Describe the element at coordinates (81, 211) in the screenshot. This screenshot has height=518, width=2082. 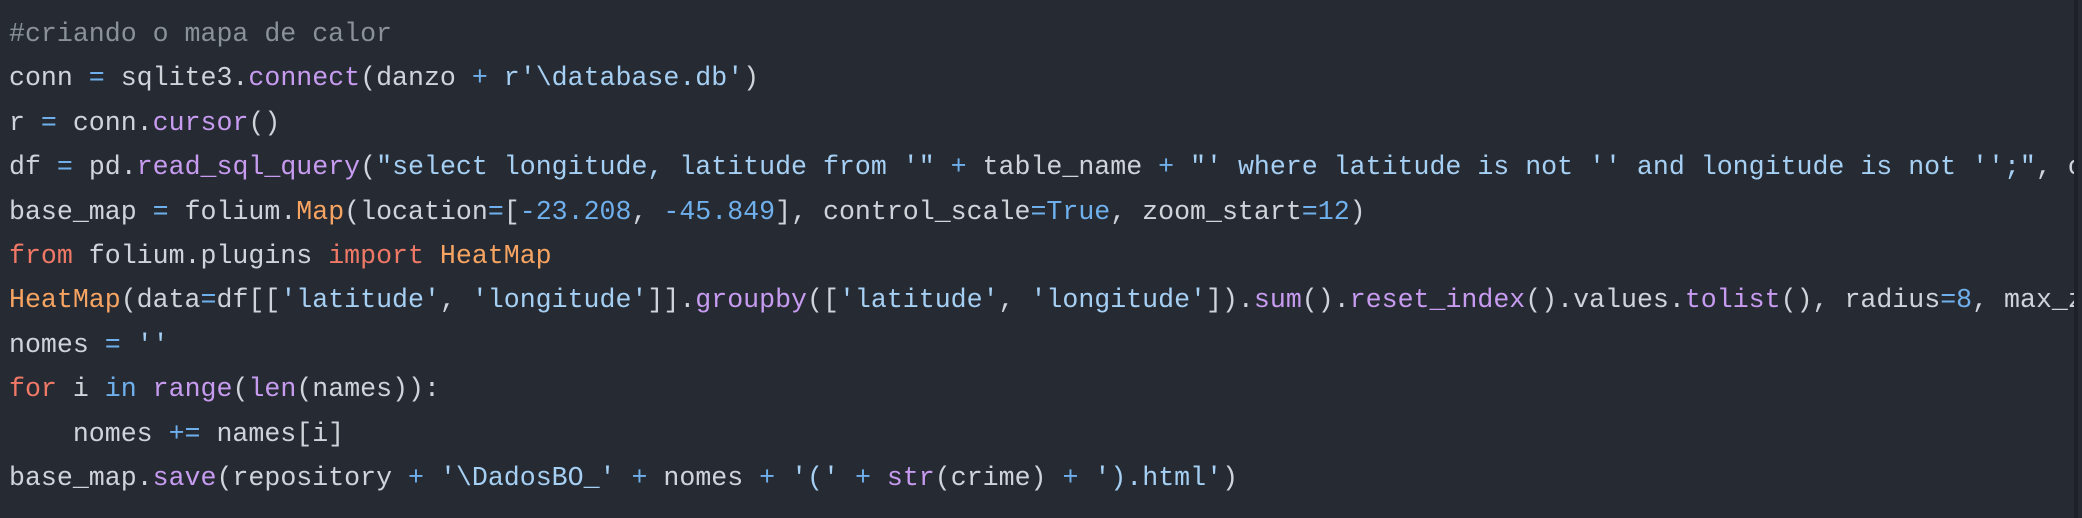
I see `code-token-plain: base_map` at that location.